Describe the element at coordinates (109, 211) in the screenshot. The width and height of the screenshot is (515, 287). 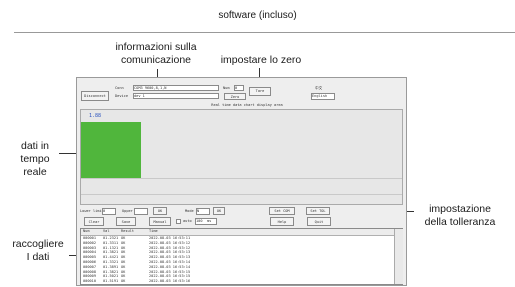
I see `lower-limit-field: 0` at that location.